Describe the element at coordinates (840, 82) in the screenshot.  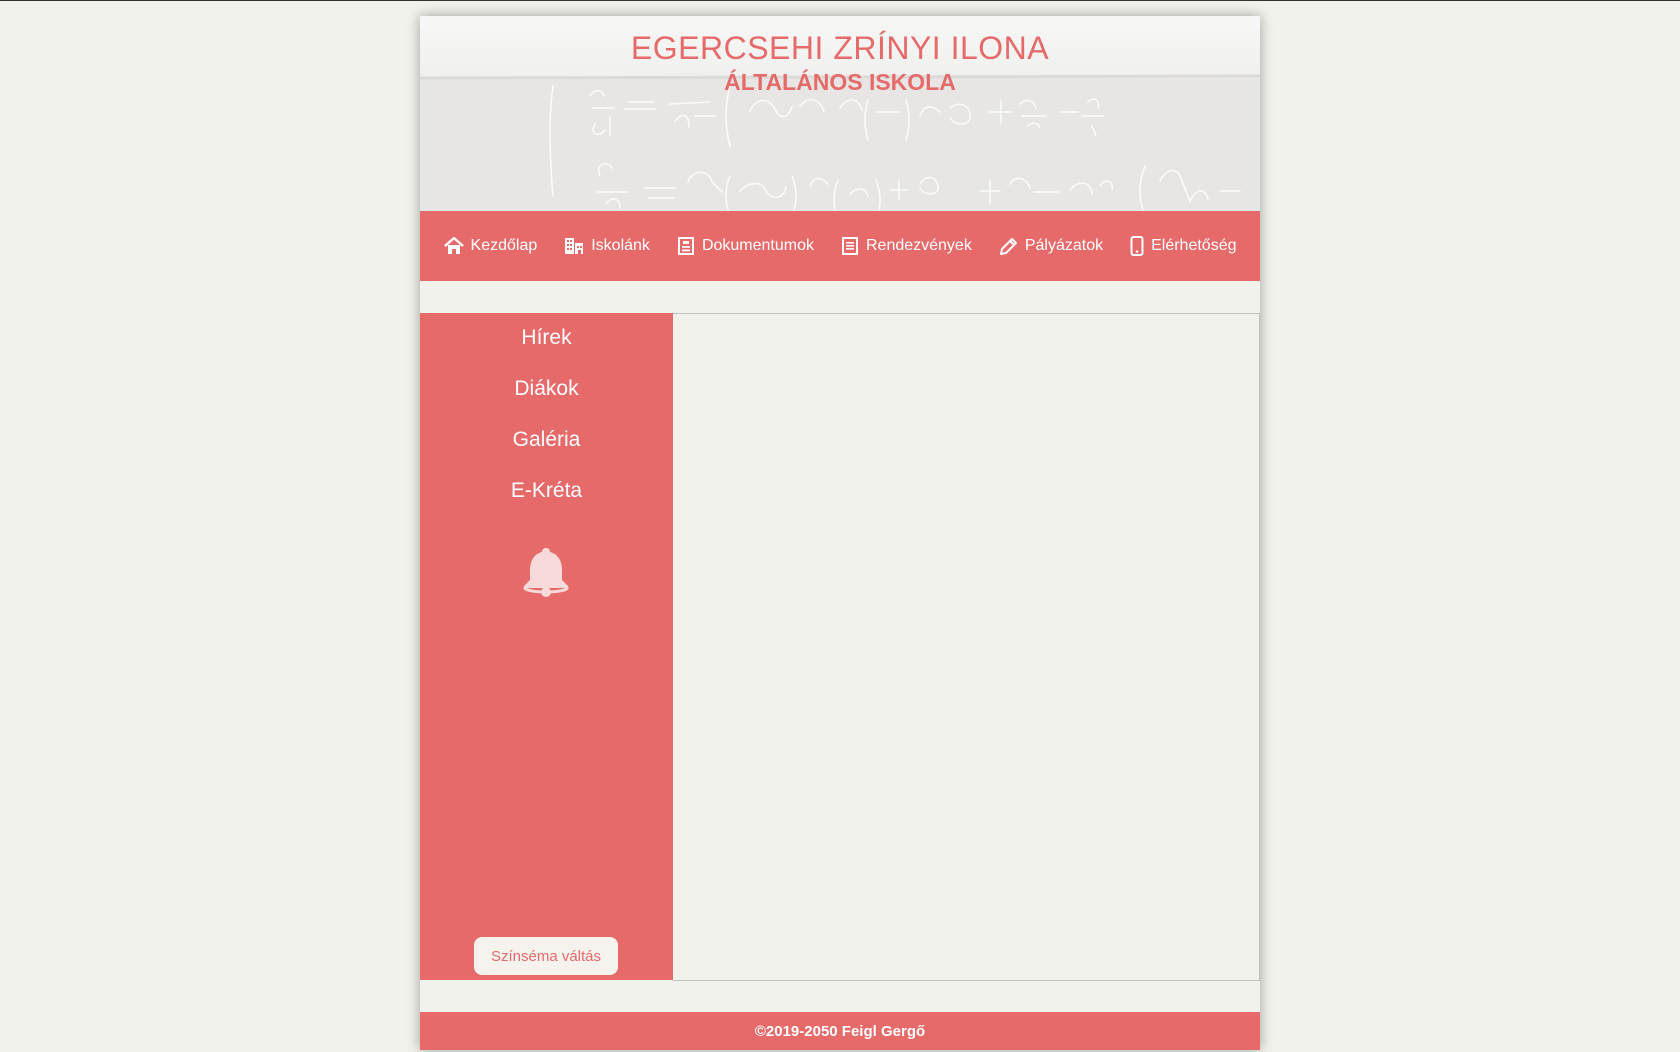
I see `school-subtitle: ÁLTALÁNOS ISKOLA` at that location.